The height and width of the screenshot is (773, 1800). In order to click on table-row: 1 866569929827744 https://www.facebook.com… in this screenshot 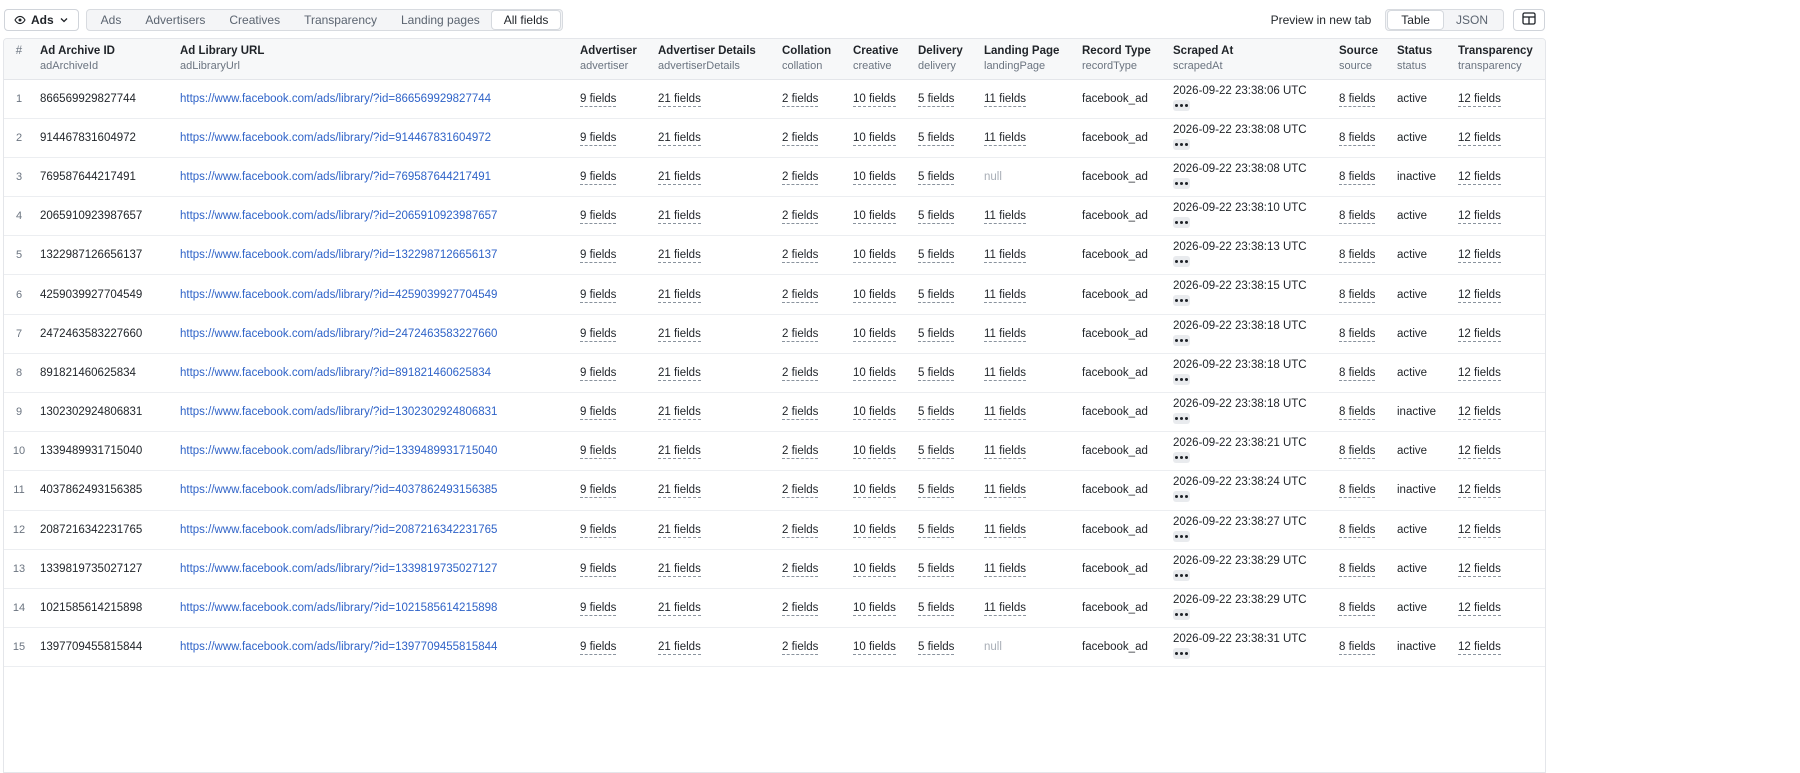, I will do `click(774, 99)`.